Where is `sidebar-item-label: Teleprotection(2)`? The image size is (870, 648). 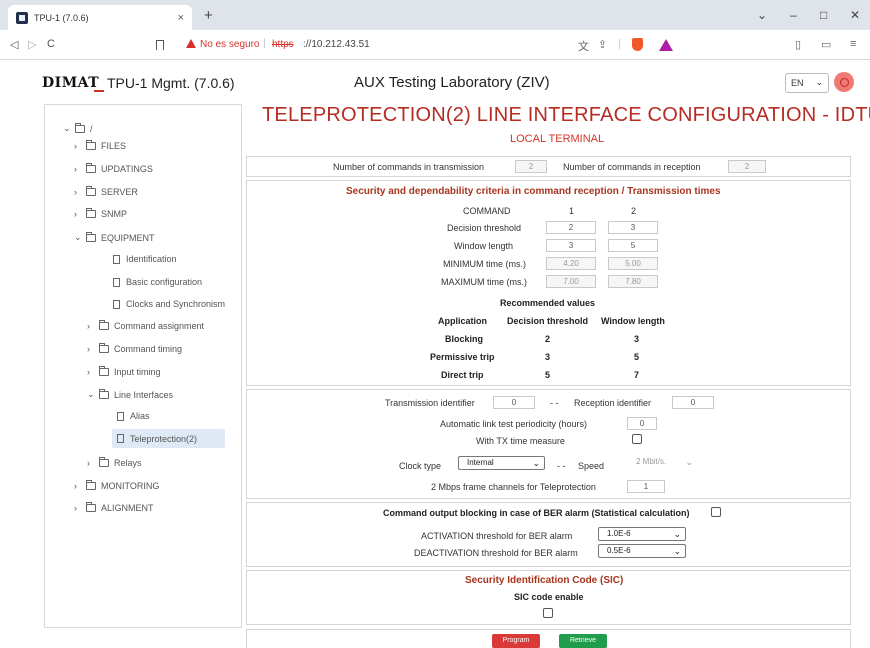 sidebar-item-label: Teleprotection(2) is located at coordinates (164, 438).